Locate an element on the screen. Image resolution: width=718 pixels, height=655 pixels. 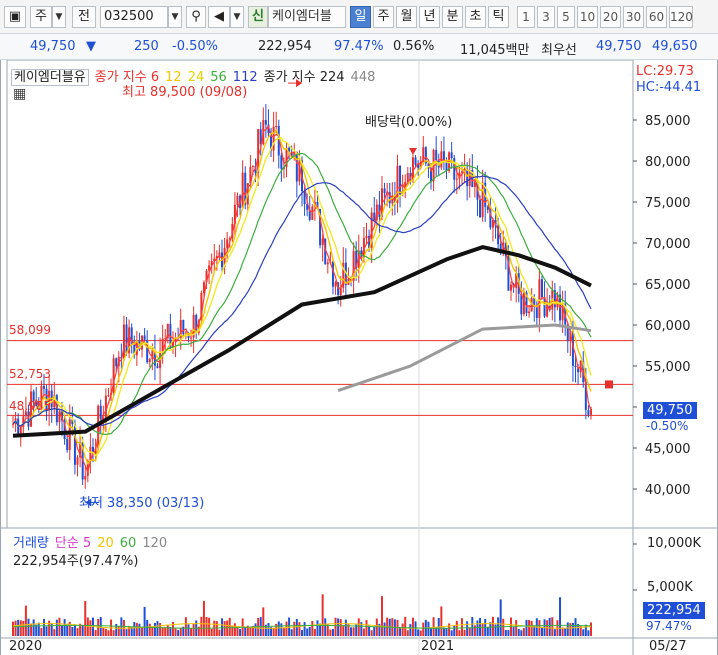
volume-ma60: 60 is located at coordinates (128, 543).